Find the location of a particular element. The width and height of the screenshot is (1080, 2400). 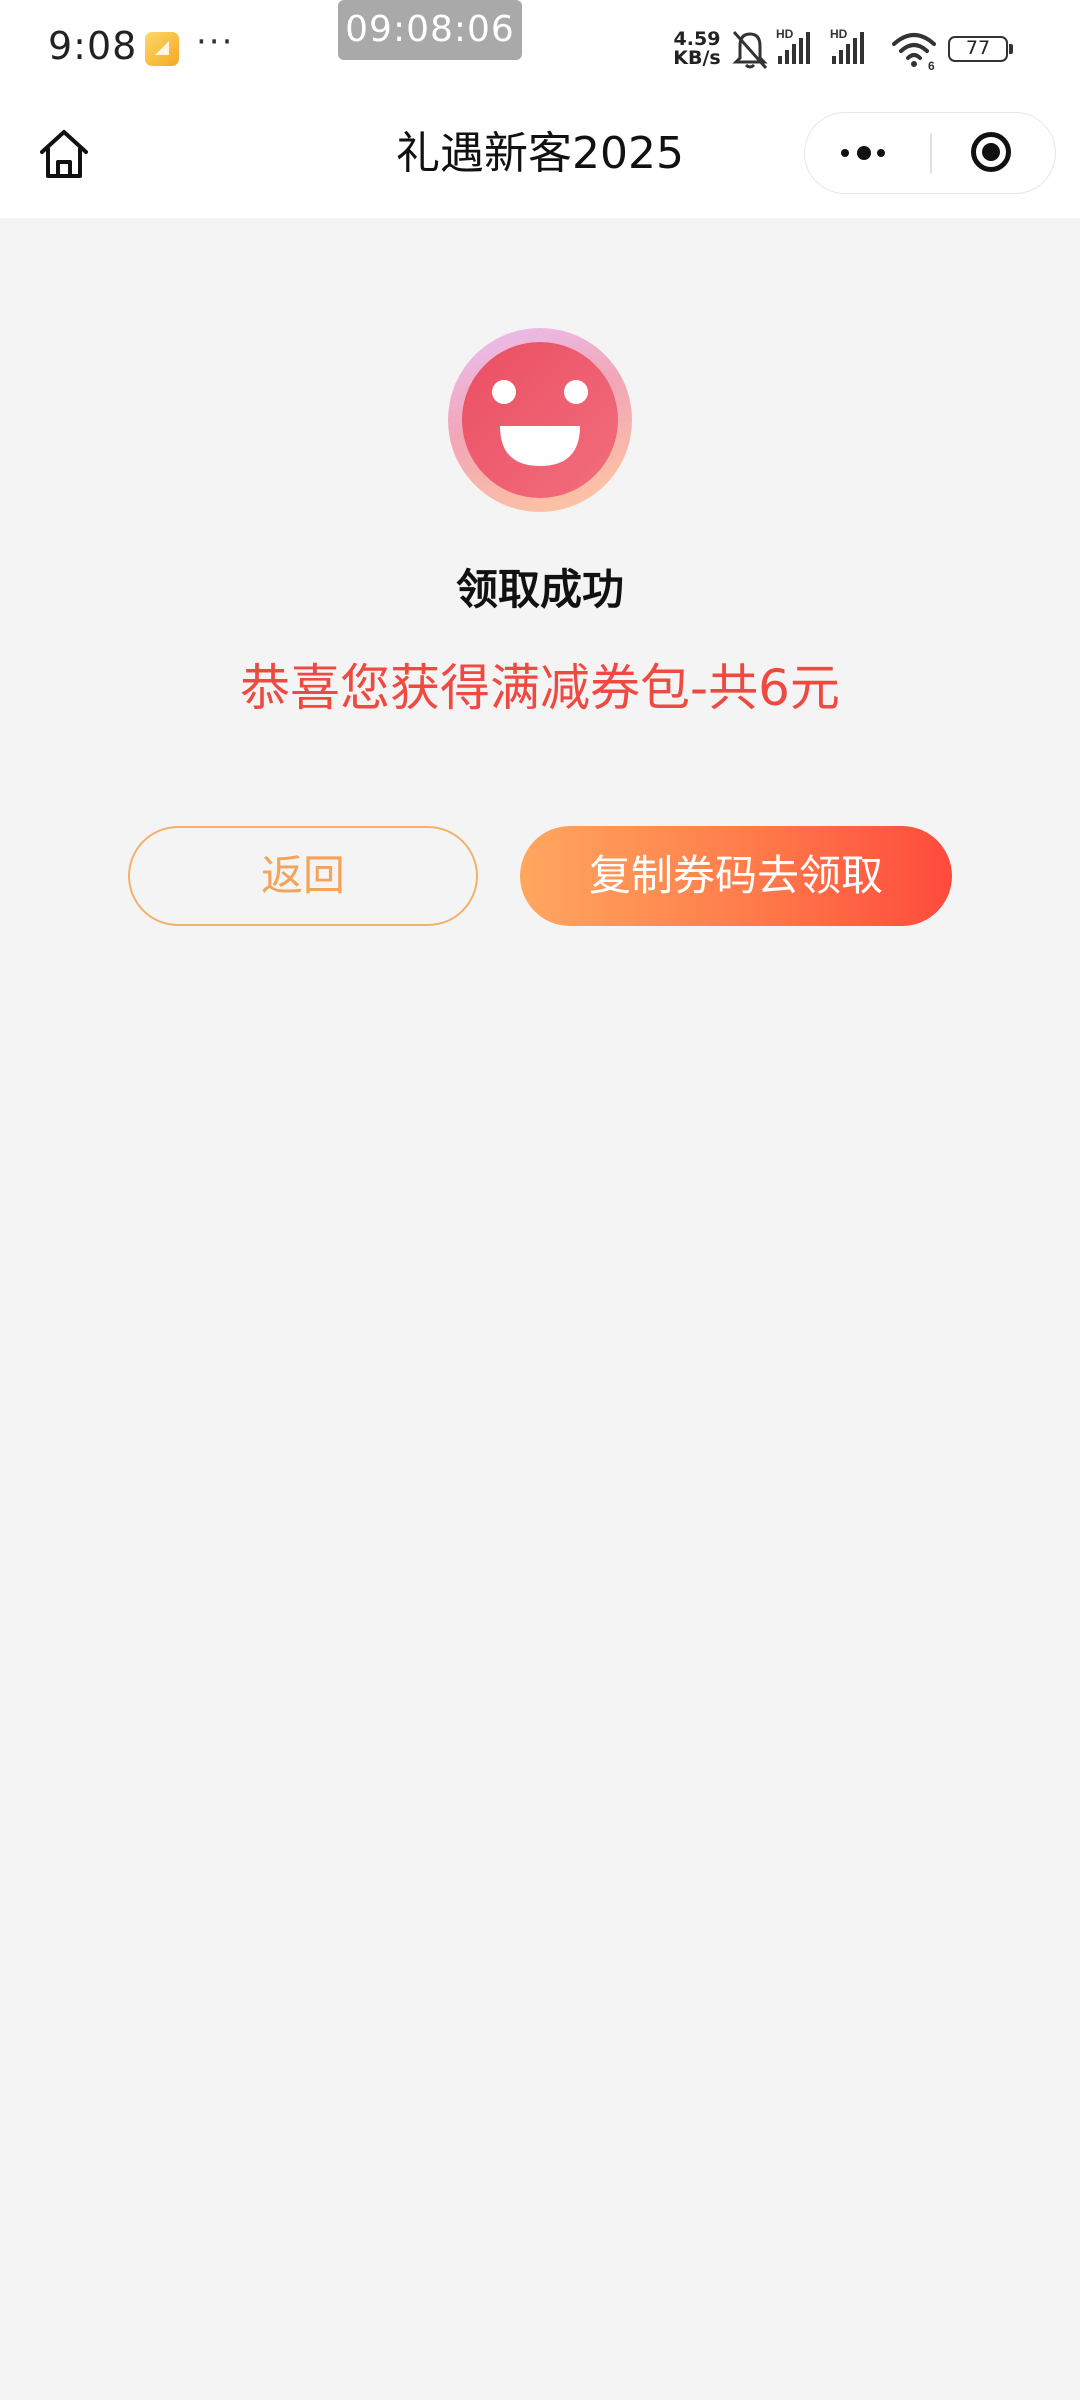

mini-program-capsule is located at coordinates (930, 153).